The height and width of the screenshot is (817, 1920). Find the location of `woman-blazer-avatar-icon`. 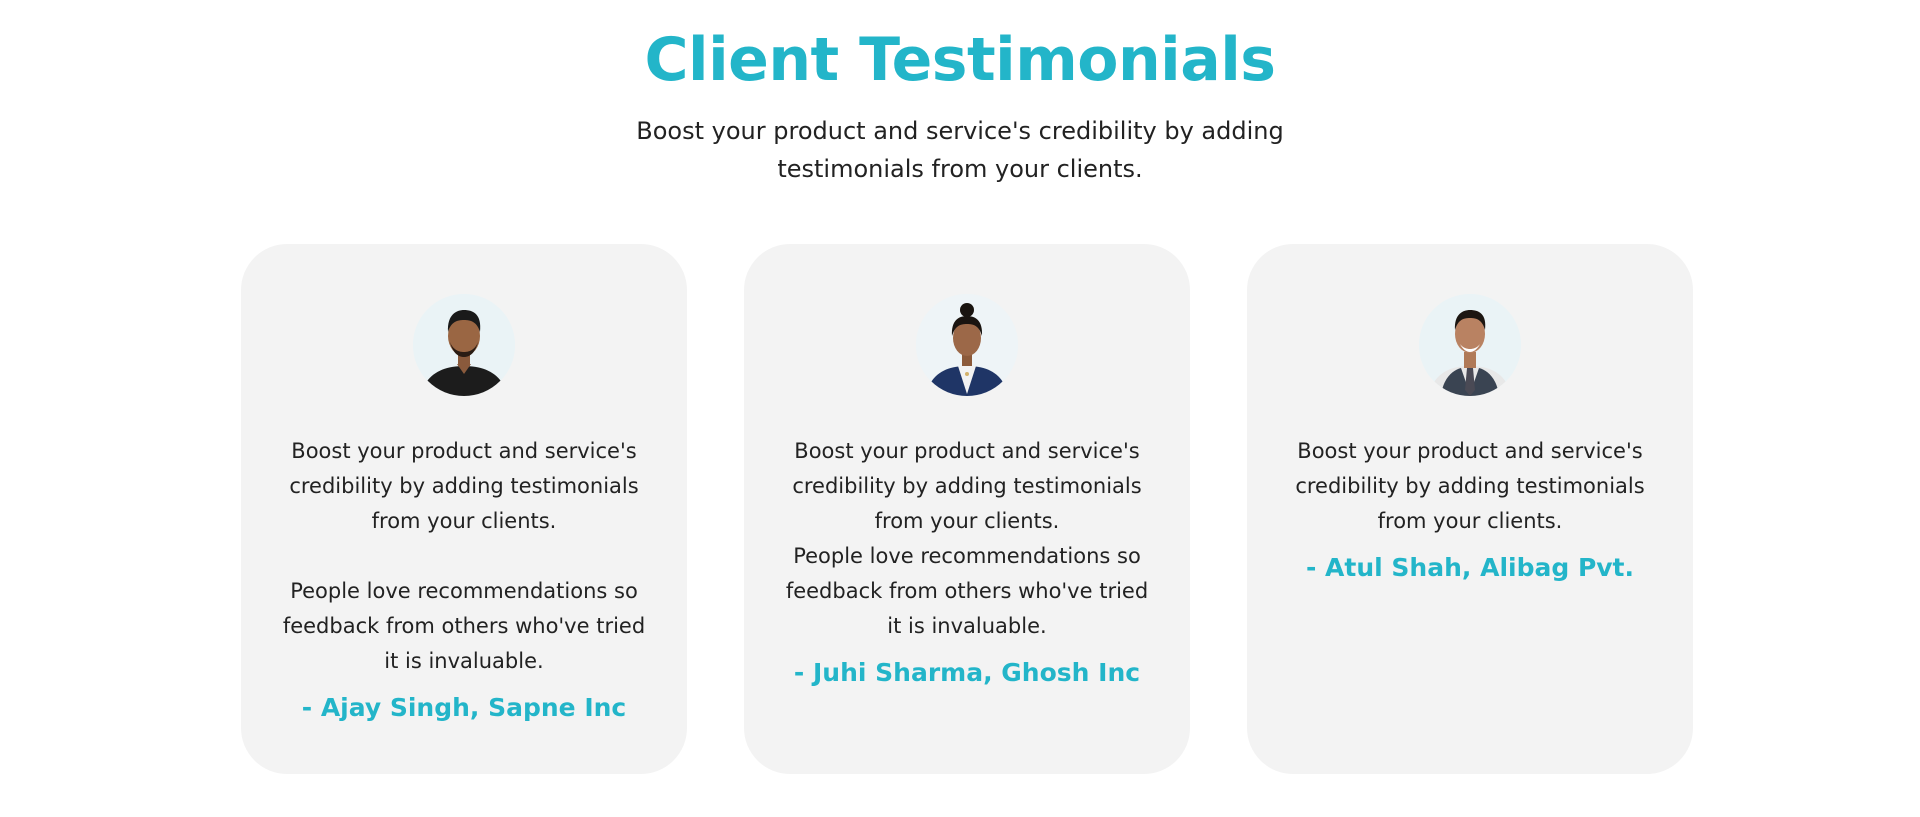

woman-blazer-avatar-icon is located at coordinates (967, 345).